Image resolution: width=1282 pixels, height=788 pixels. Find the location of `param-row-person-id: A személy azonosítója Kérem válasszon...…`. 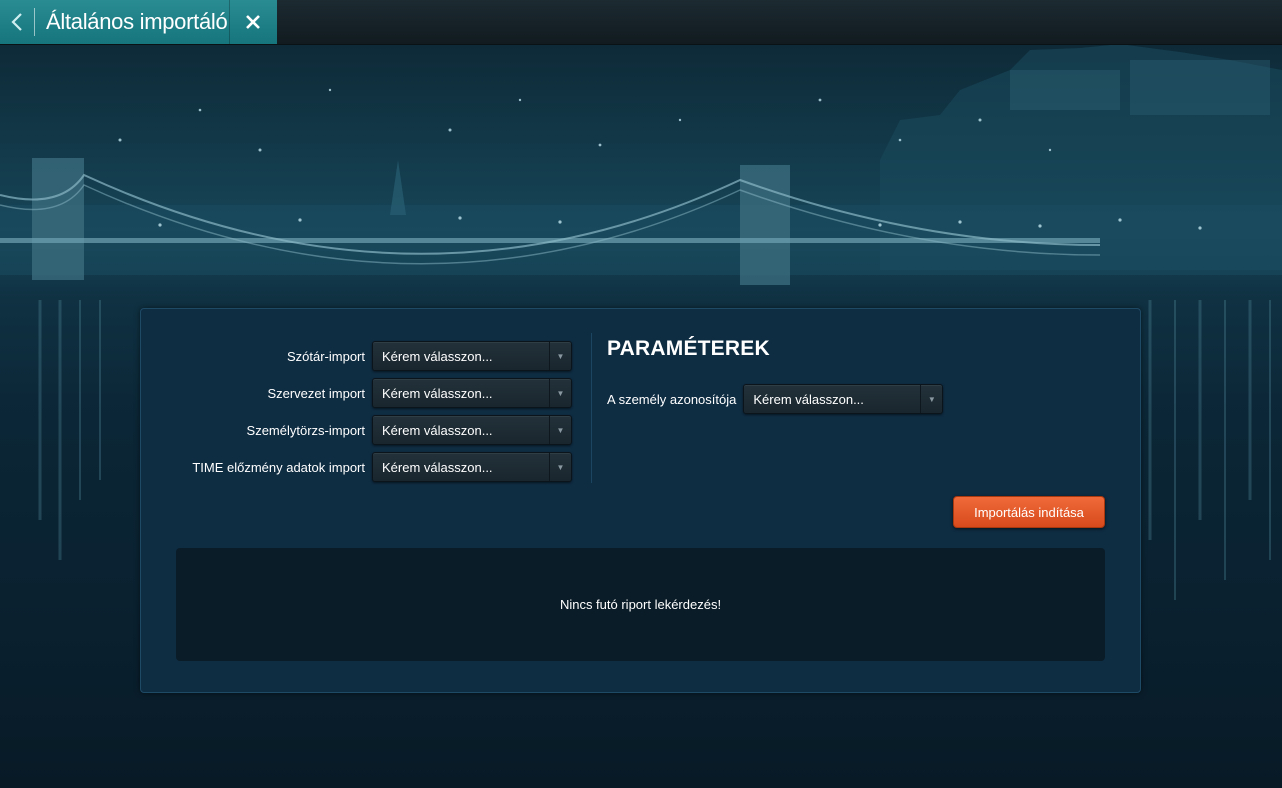

param-row-person-id: A személy azonosítója Kérem válasszon...… is located at coordinates (775, 399).